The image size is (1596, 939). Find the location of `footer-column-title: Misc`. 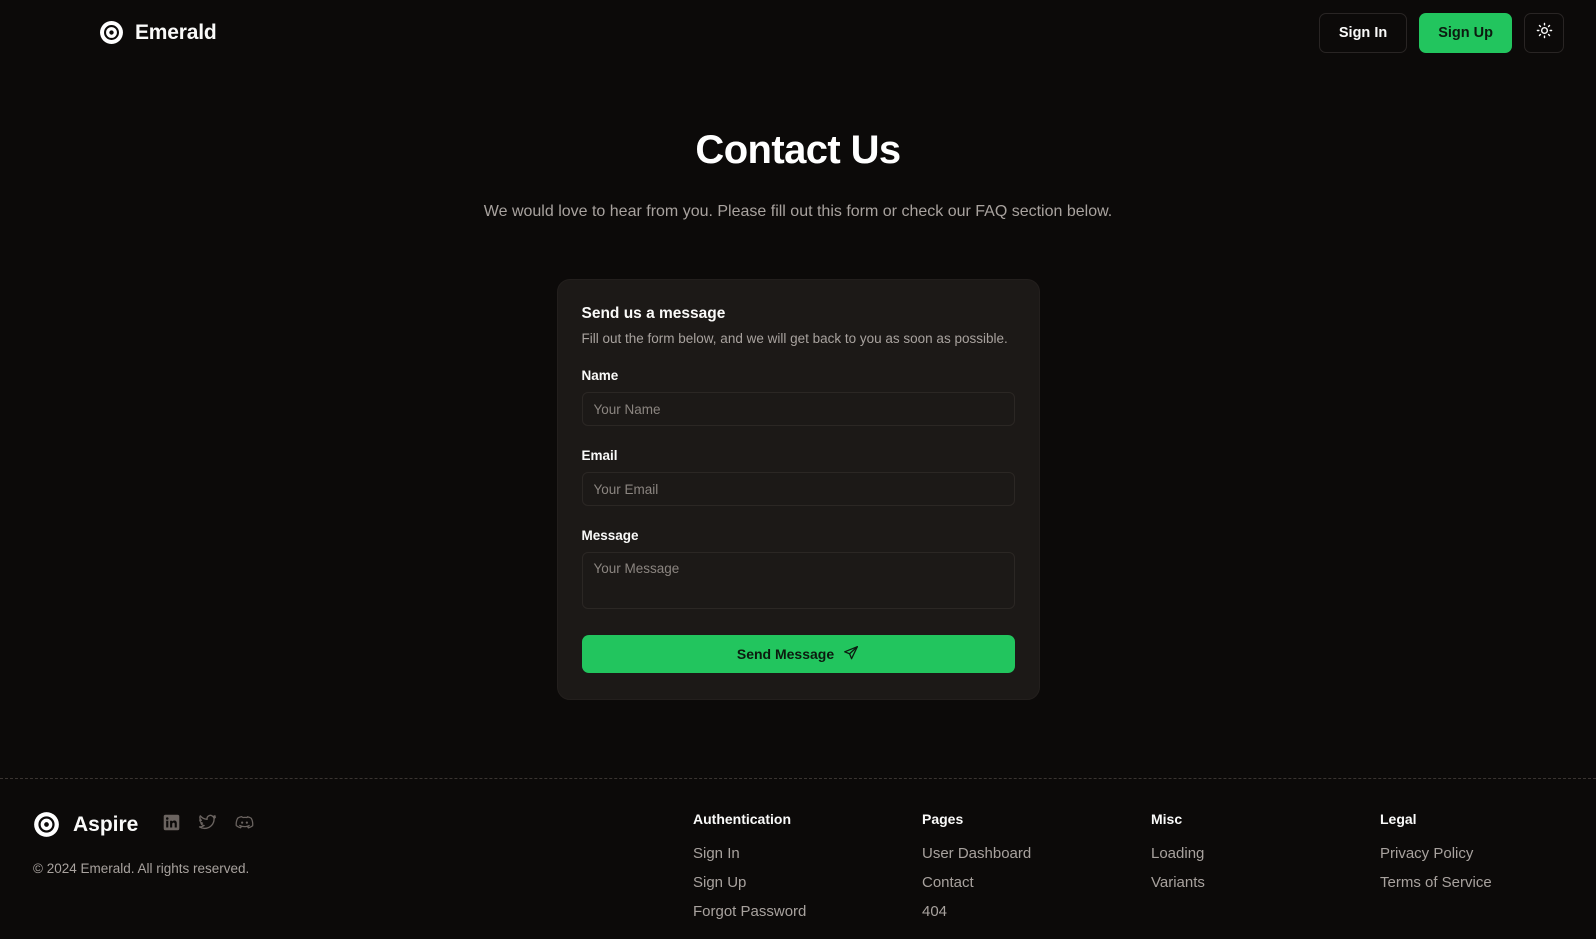

footer-column-title: Misc is located at coordinates (1167, 819).